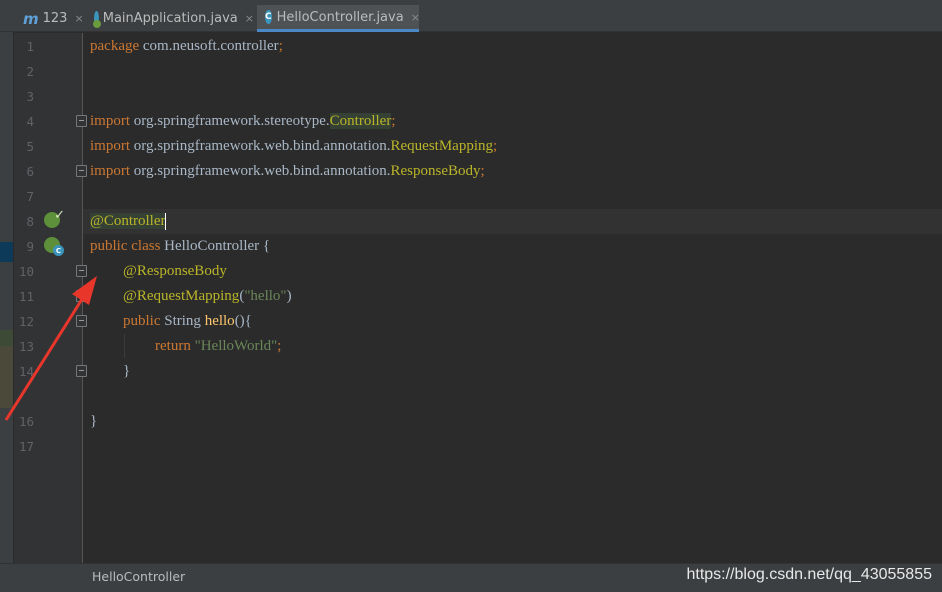  Describe the element at coordinates (30, 171) in the screenshot. I see `line-number: 6` at that location.